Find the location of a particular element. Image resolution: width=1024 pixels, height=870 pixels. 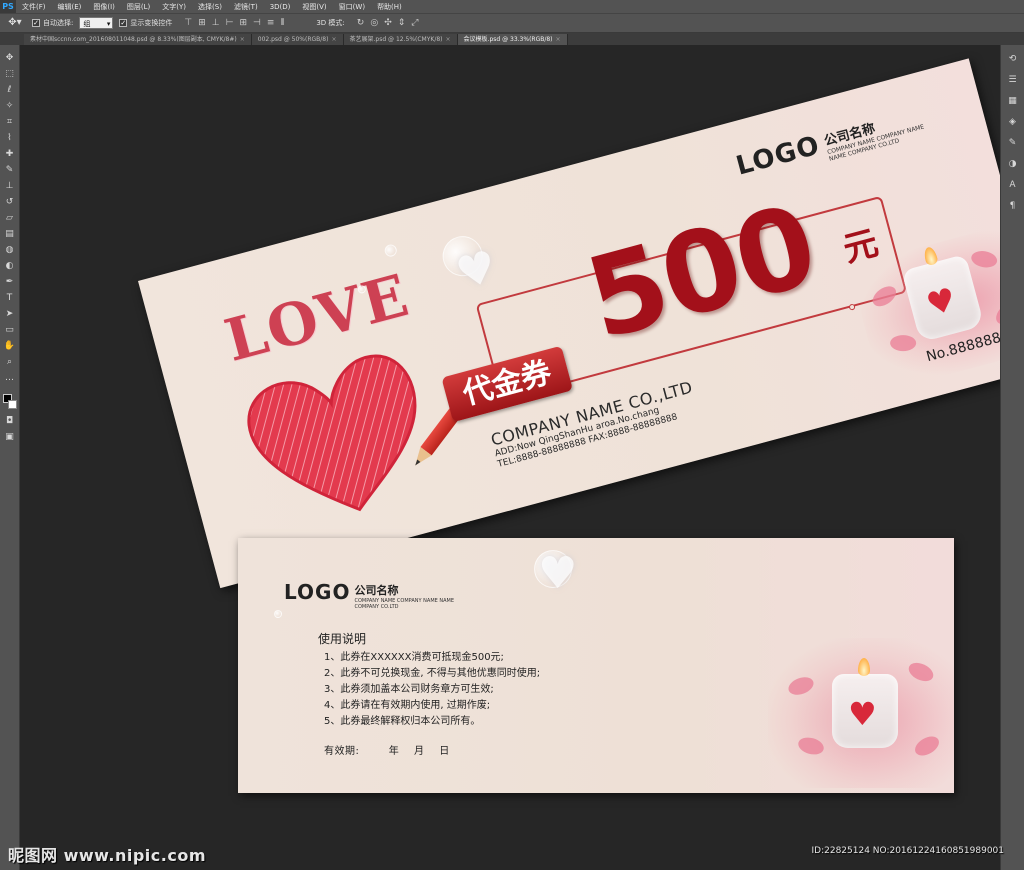

3d-roll-icon: ◎ is located at coordinates (374, 23).